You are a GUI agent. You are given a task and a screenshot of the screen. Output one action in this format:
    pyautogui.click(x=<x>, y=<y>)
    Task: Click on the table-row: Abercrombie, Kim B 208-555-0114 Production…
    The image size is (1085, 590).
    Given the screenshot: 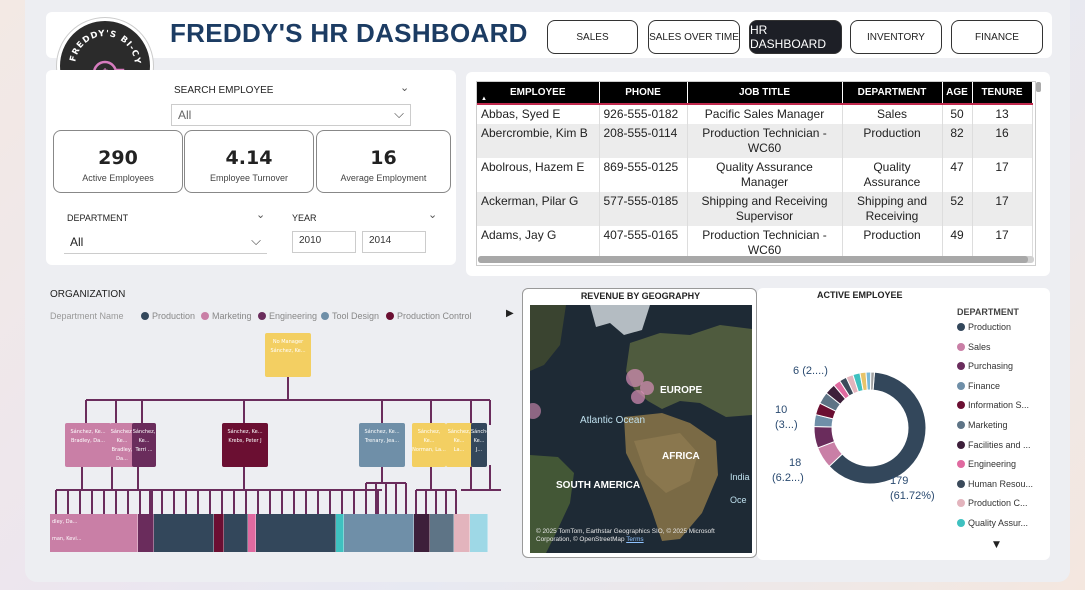 What is the action you would take?
    pyautogui.click(x=755, y=141)
    